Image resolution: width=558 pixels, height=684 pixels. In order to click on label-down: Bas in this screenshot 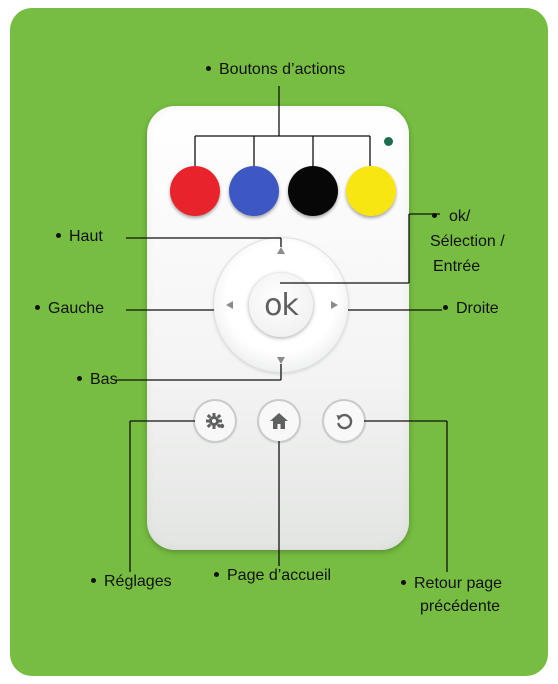, I will do `click(97, 380)`.